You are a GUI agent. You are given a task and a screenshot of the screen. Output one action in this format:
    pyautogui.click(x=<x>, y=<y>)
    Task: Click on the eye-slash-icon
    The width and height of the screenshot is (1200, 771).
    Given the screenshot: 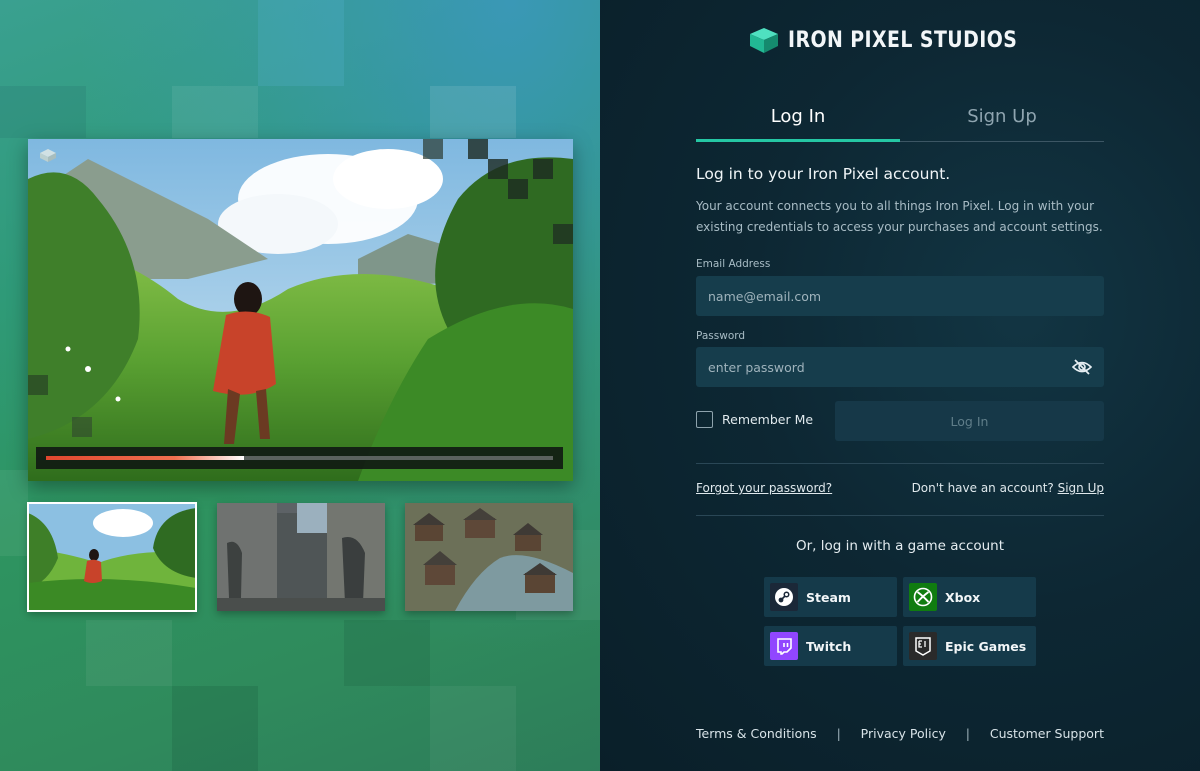 What is the action you would take?
    pyautogui.click(x=1082, y=367)
    